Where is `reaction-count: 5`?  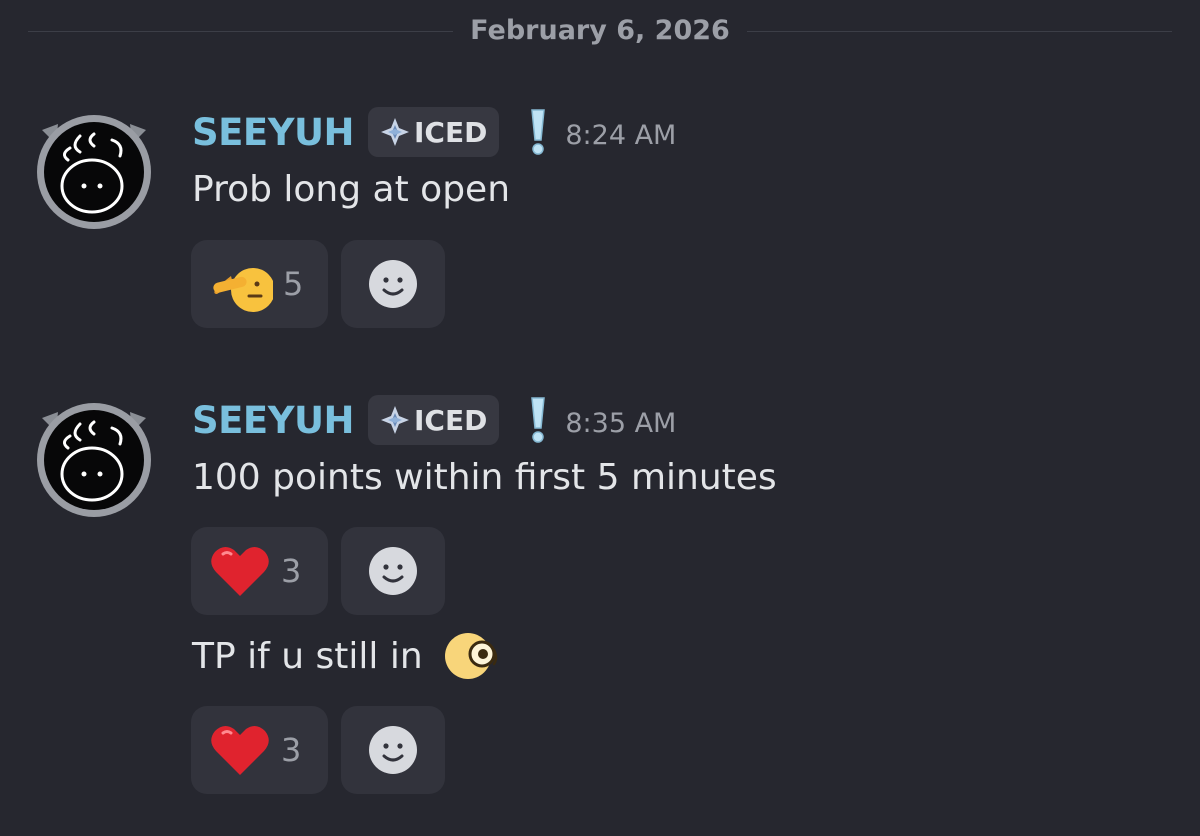 reaction-count: 5 is located at coordinates (293, 284).